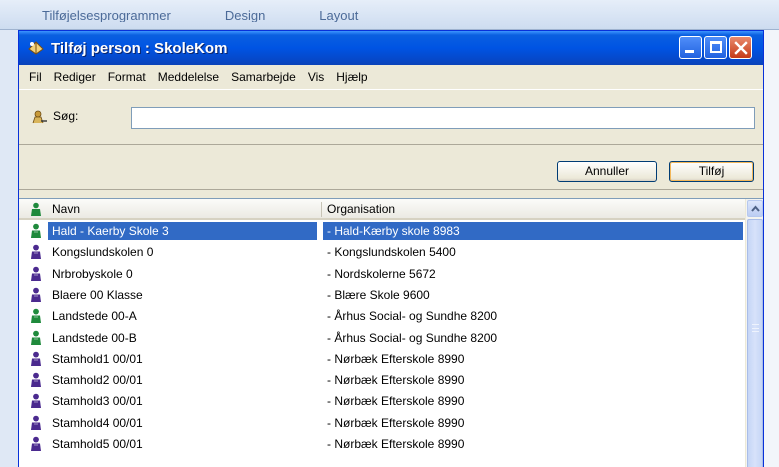  What do you see at coordinates (689, 51) in the screenshot?
I see `minimize-icon` at bounding box center [689, 51].